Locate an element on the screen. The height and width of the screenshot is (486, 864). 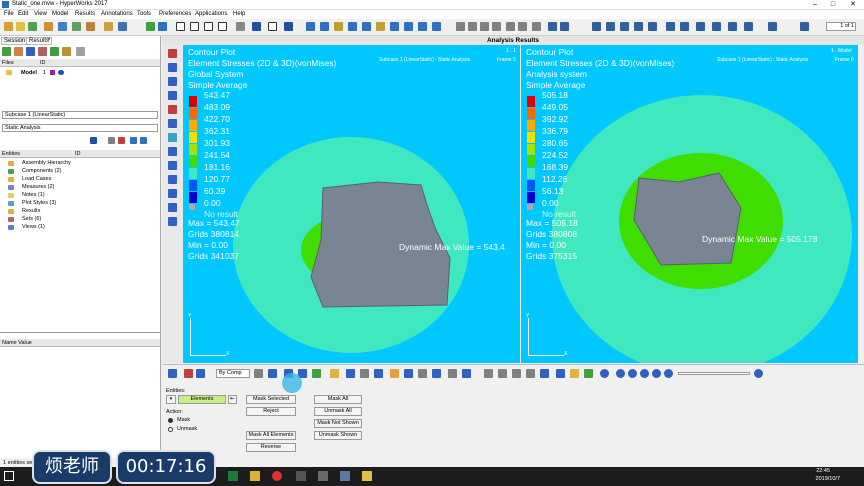
box-icon is located at coordinates (574, 373).